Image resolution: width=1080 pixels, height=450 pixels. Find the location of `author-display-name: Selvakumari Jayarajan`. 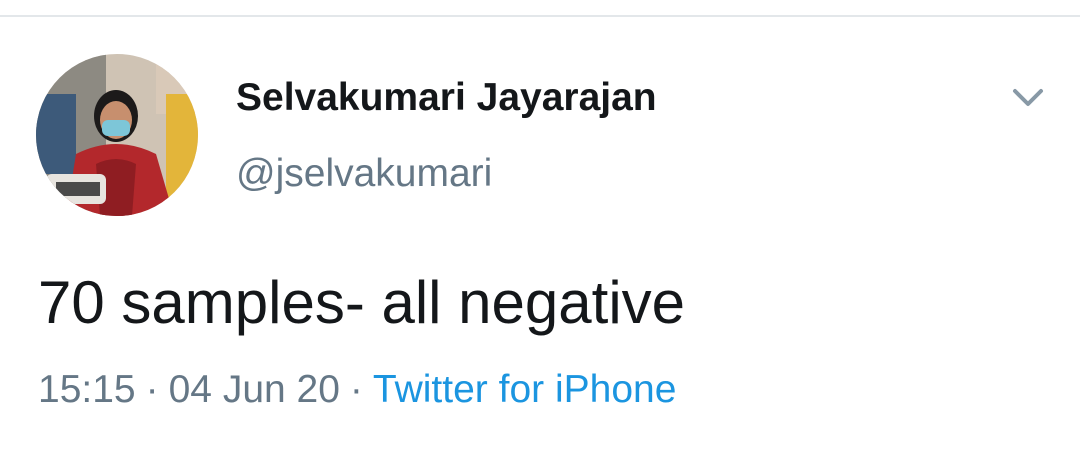

author-display-name: Selvakumari Jayarajan is located at coordinates (446, 98).